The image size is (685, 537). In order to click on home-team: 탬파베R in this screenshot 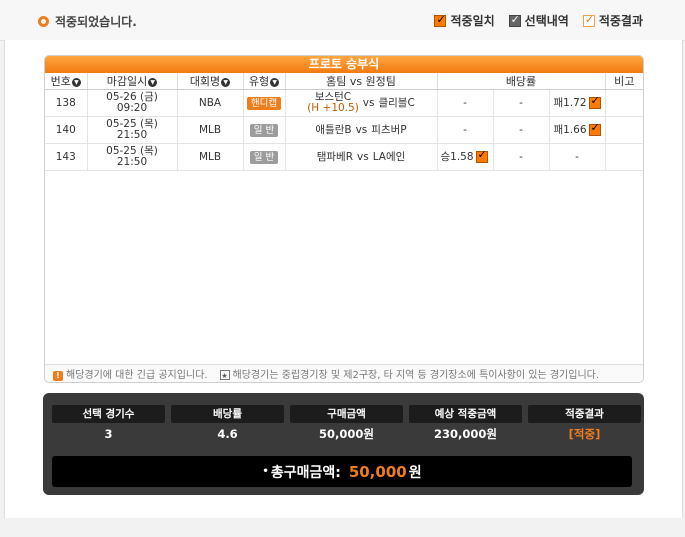, I will do `click(334, 156)`.